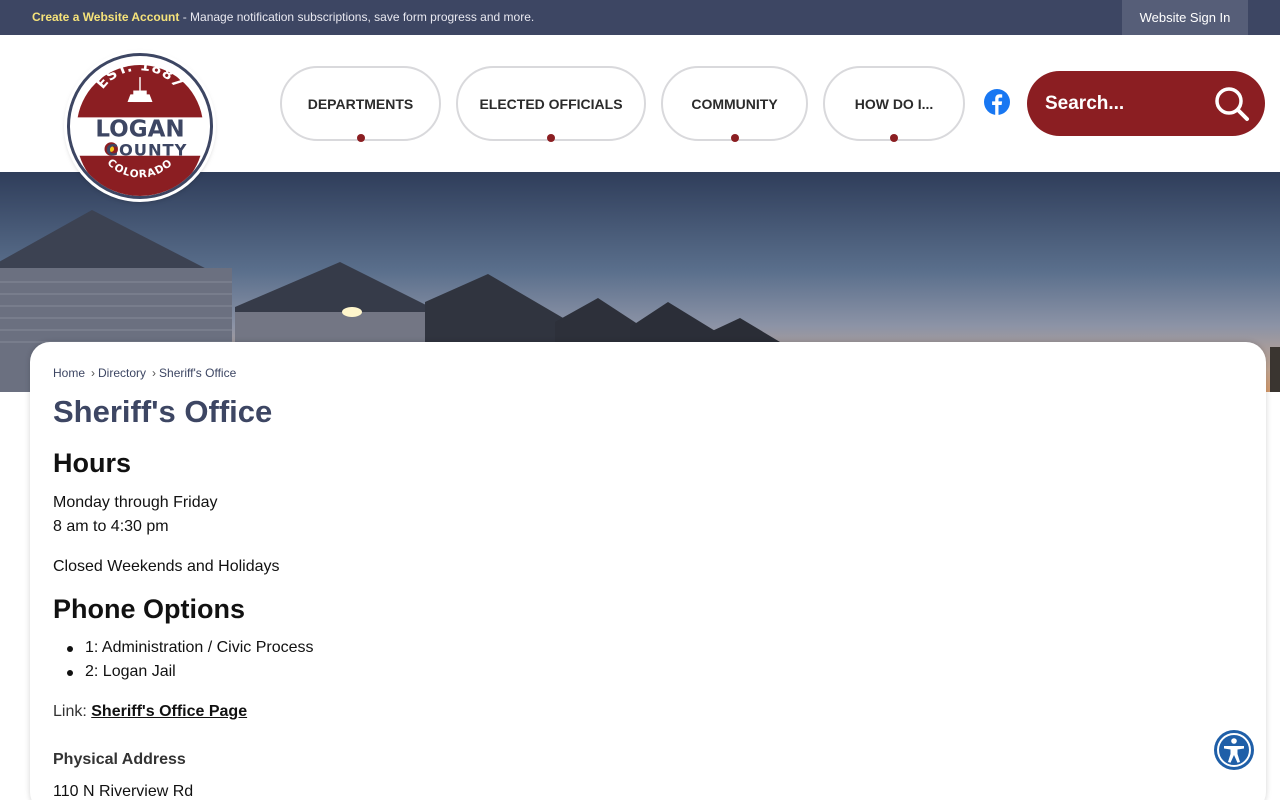 The height and width of the screenshot is (800, 1280). I want to click on logan-county-logo: EST. 1887 LOGAN COUNTY COLORADO, so click(140, 126).